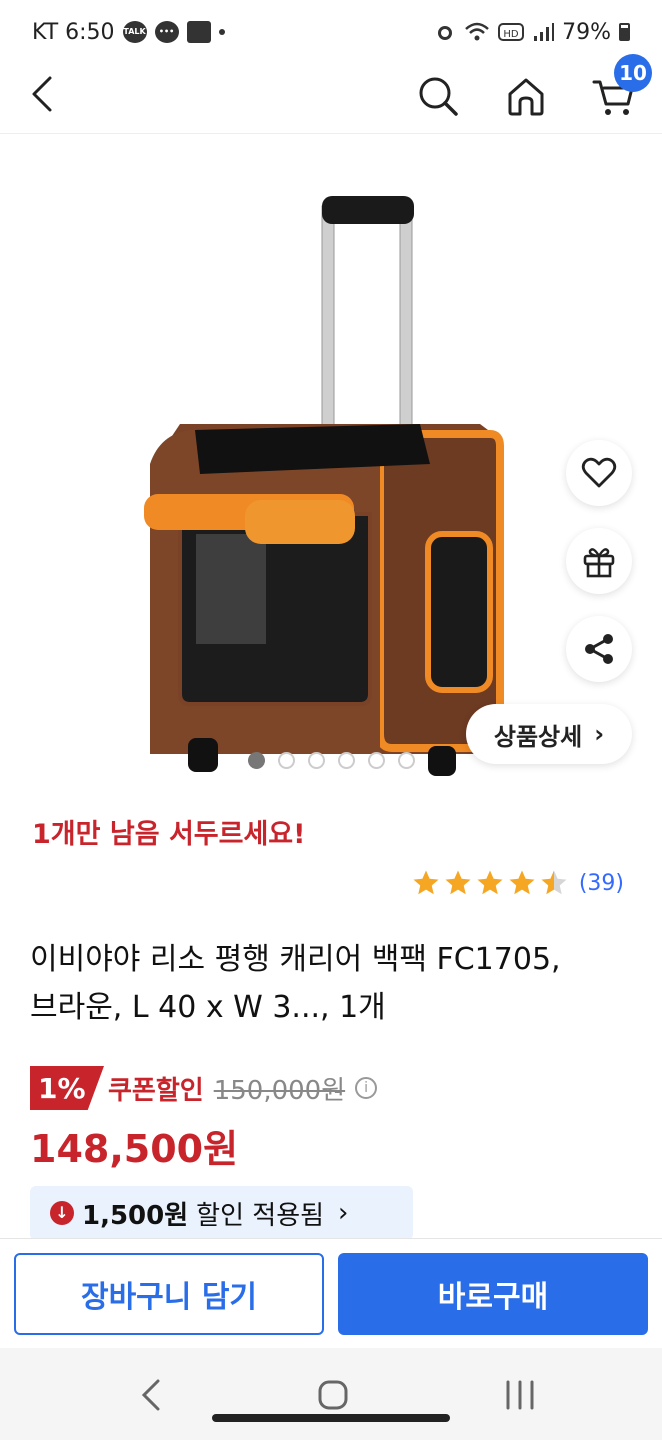 The height and width of the screenshot is (1440, 662). What do you see at coordinates (520, 1395) in the screenshot?
I see `system-recents-icon` at bounding box center [520, 1395].